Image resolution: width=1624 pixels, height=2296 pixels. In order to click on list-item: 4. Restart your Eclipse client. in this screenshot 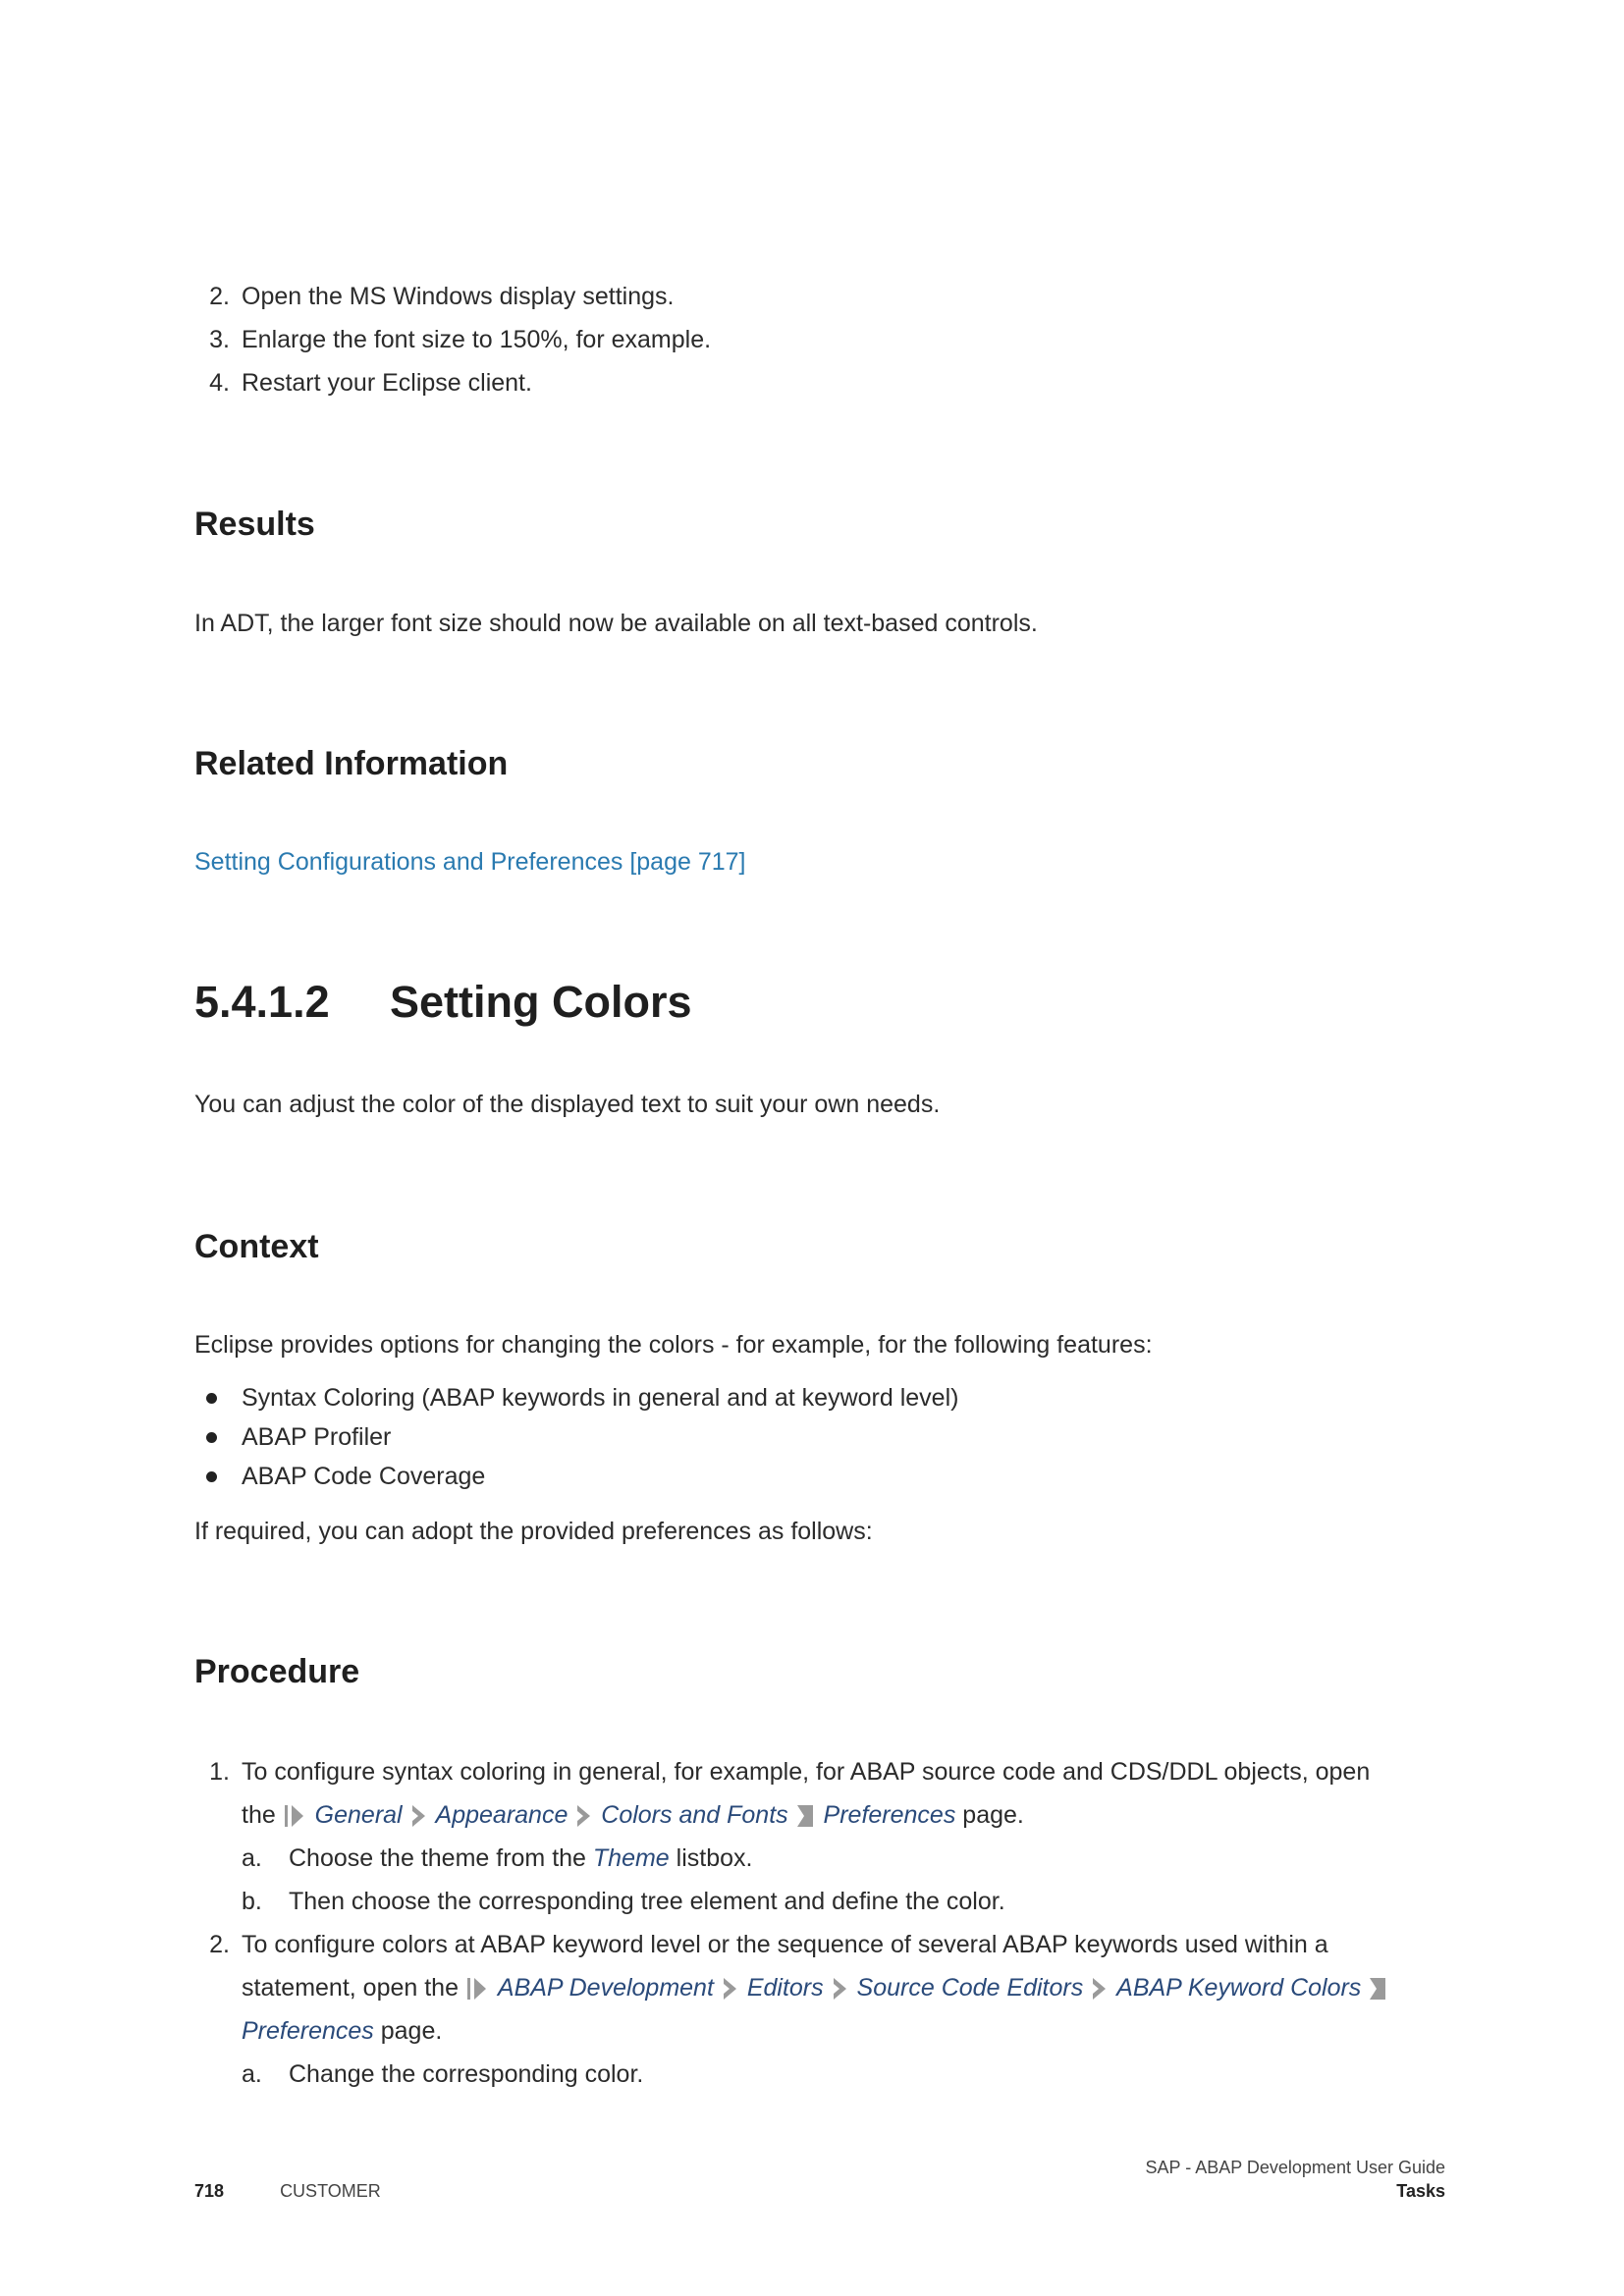, I will do `click(370, 383)`.